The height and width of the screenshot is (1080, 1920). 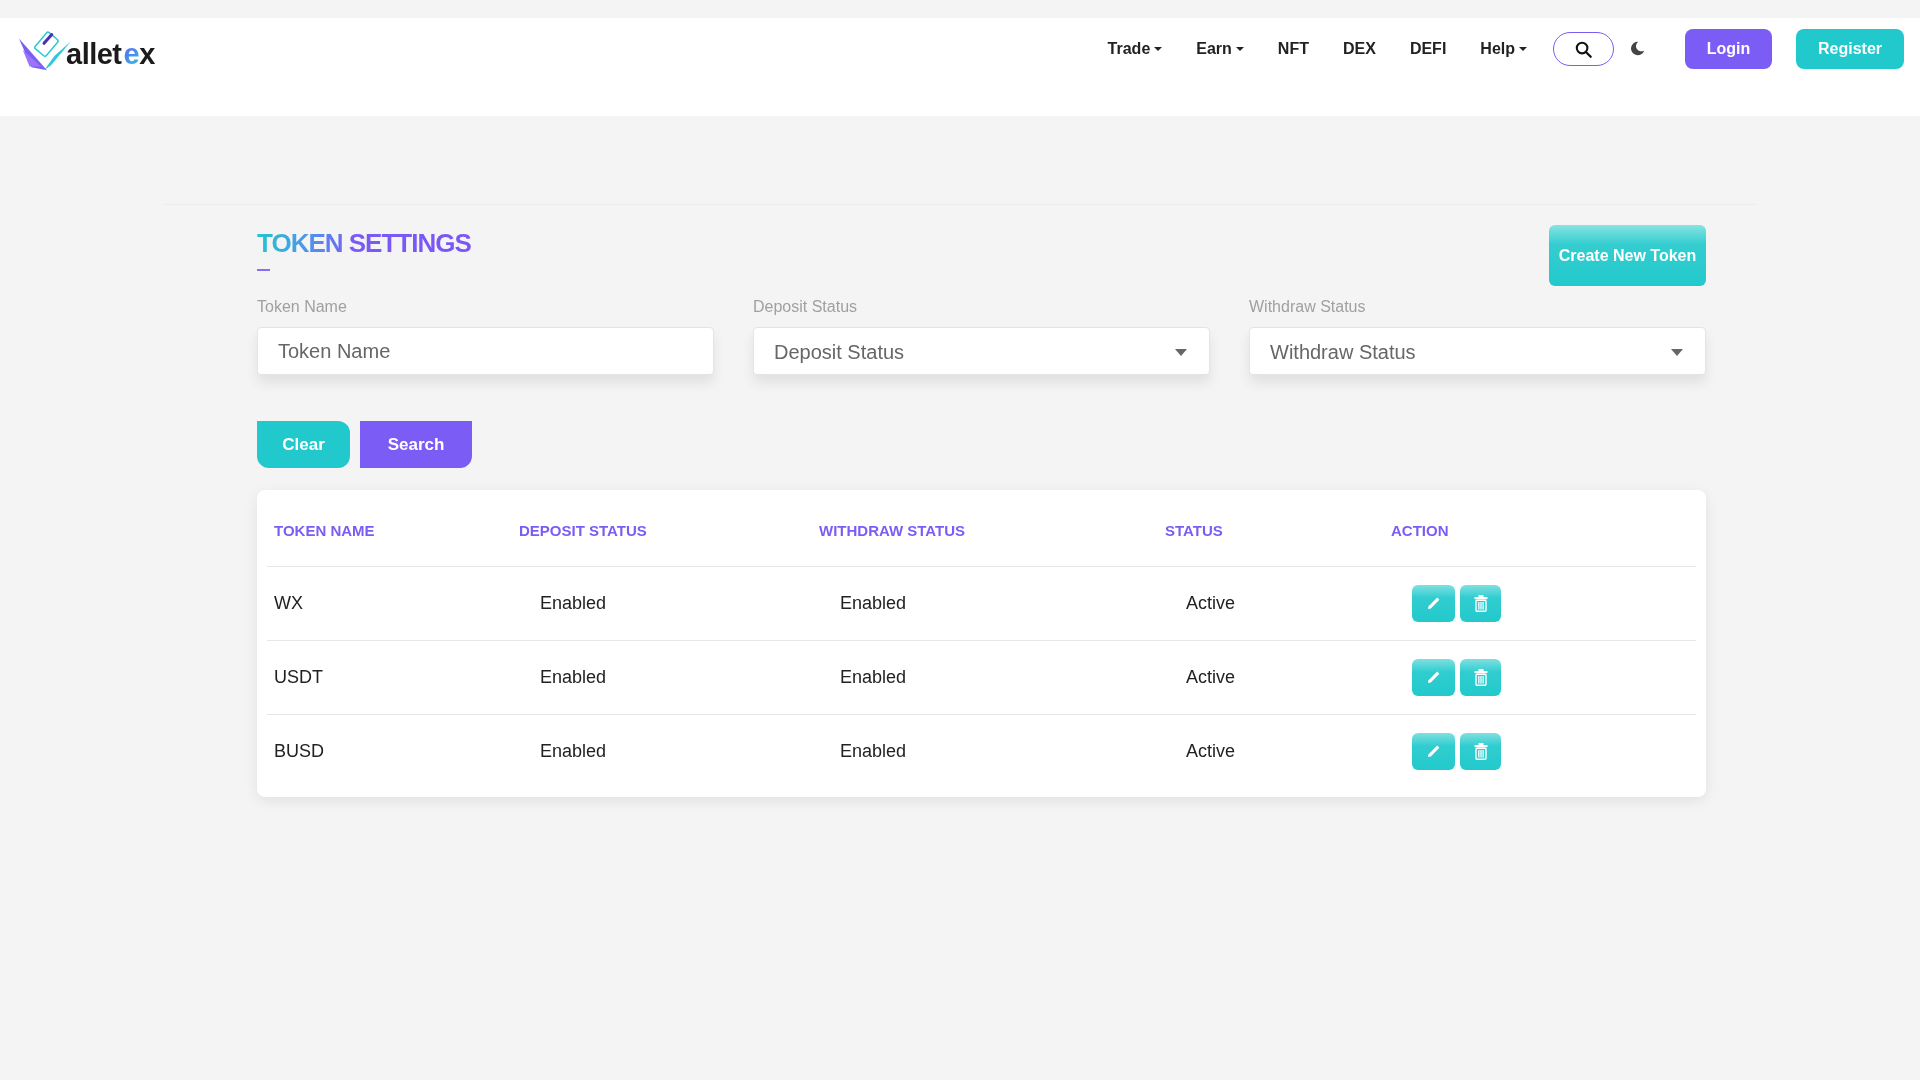 I want to click on field-label: Withdraw Status, so click(x=1307, y=307).